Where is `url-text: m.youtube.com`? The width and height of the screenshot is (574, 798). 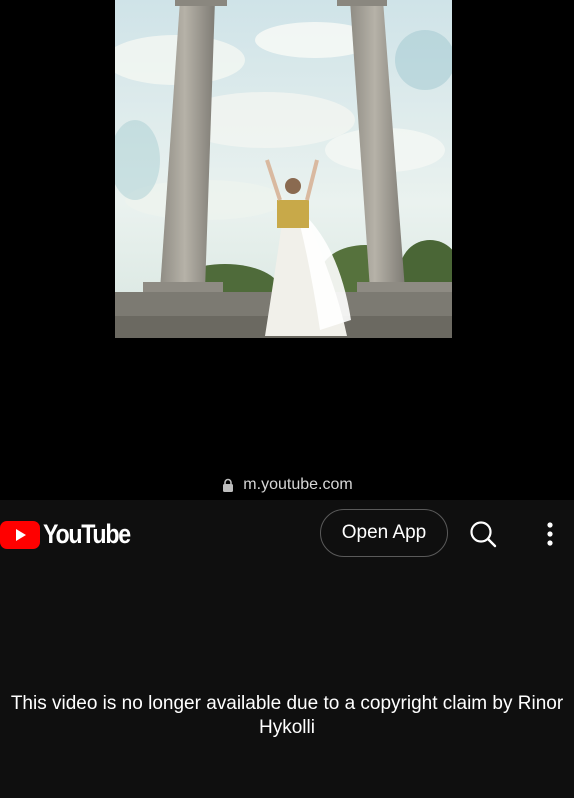 url-text: m.youtube.com is located at coordinates (298, 484).